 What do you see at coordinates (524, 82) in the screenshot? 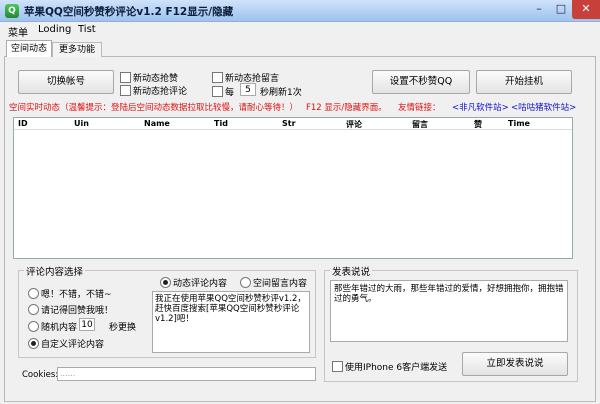
I see `start-hang-button: 开始挂机` at bounding box center [524, 82].